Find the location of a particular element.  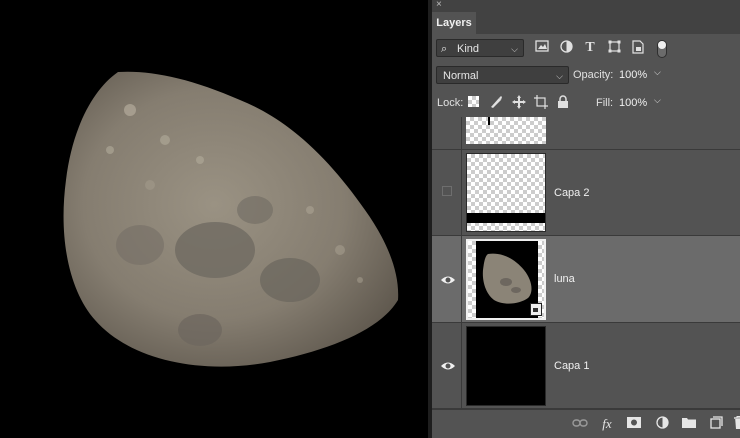

search-icon: ⌕ is located at coordinates (444, 49).